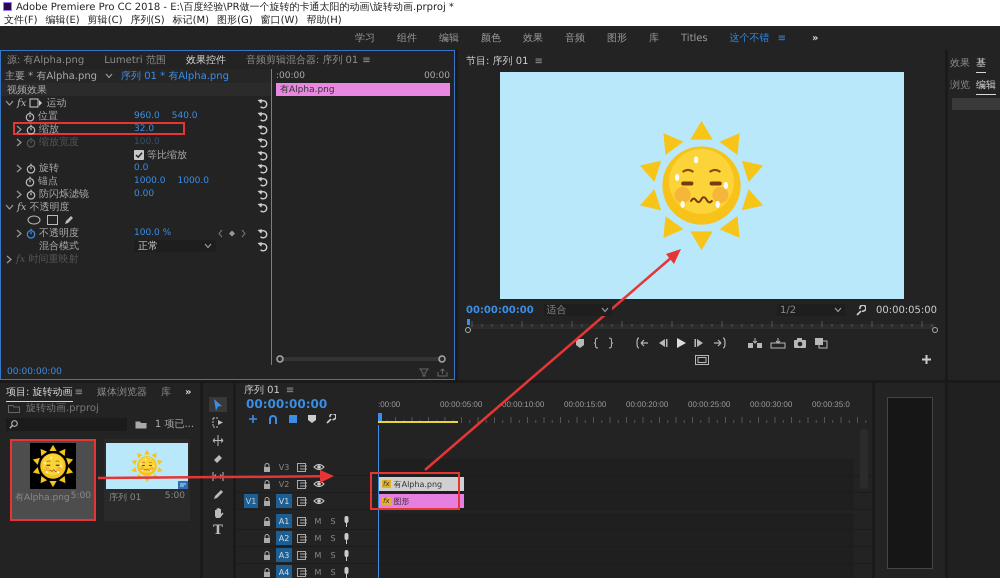 This screenshot has height=578, width=1000. Describe the element at coordinates (960, 85) in the screenshot. I see `panel-tab: 浏览` at that location.